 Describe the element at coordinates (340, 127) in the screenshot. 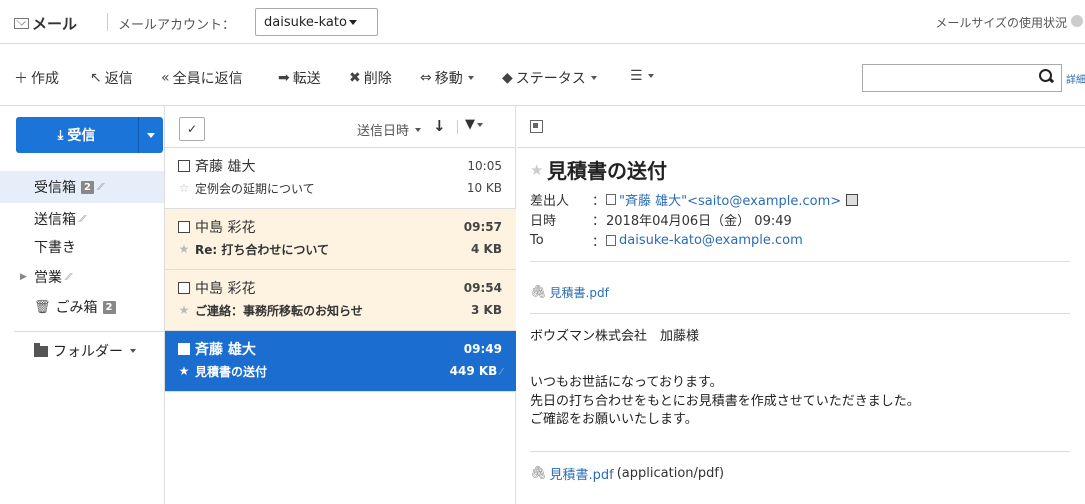

I see `message-list-header: ✓ 送信日時 ↓ ▼` at that location.